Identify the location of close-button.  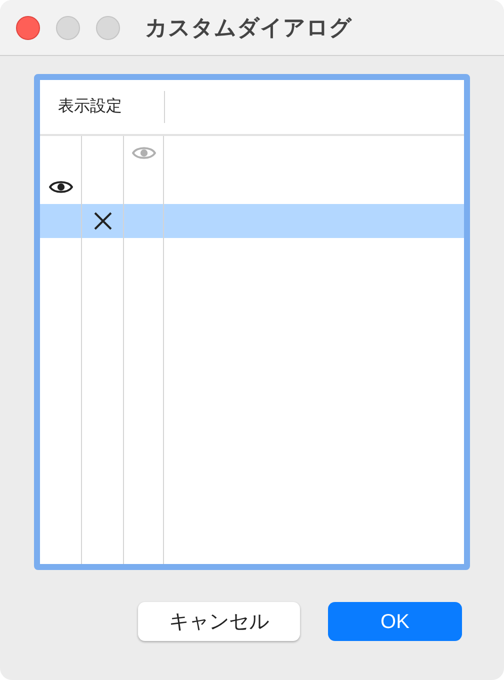
(28, 28).